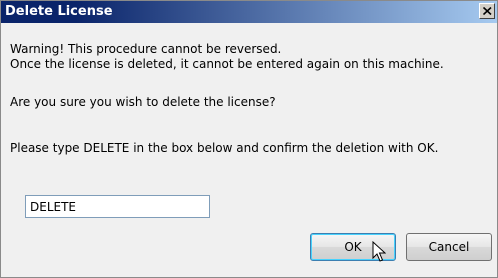 The image size is (498, 278). I want to click on title-bar: Delete License, so click(249, 12).